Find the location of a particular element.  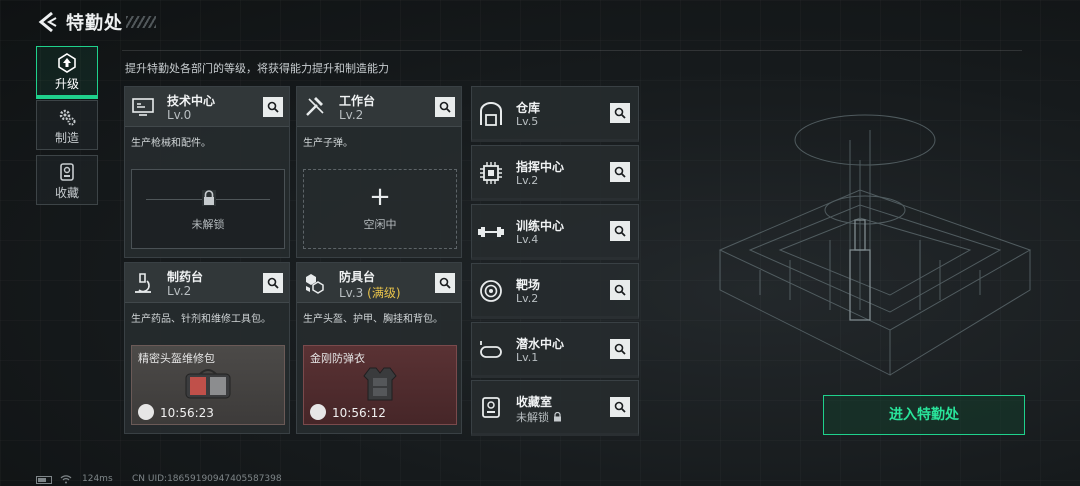

card-description: 生产头盔、护甲、胸挂和背包。 is located at coordinates (373, 319).